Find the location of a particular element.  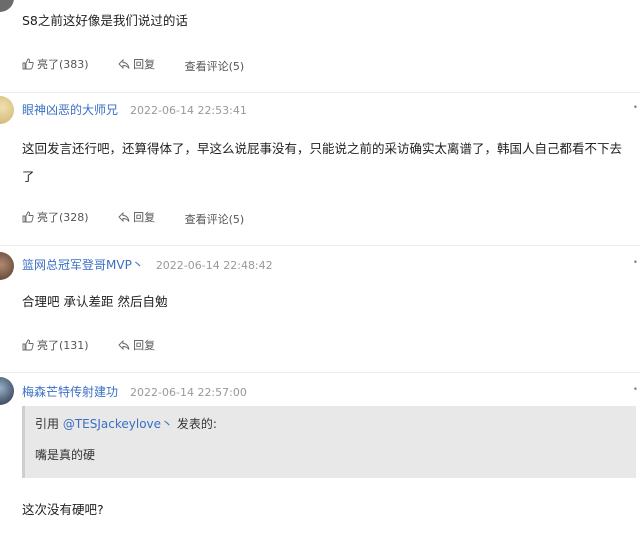

like-button: 亮了(131) is located at coordinates (55, 345).